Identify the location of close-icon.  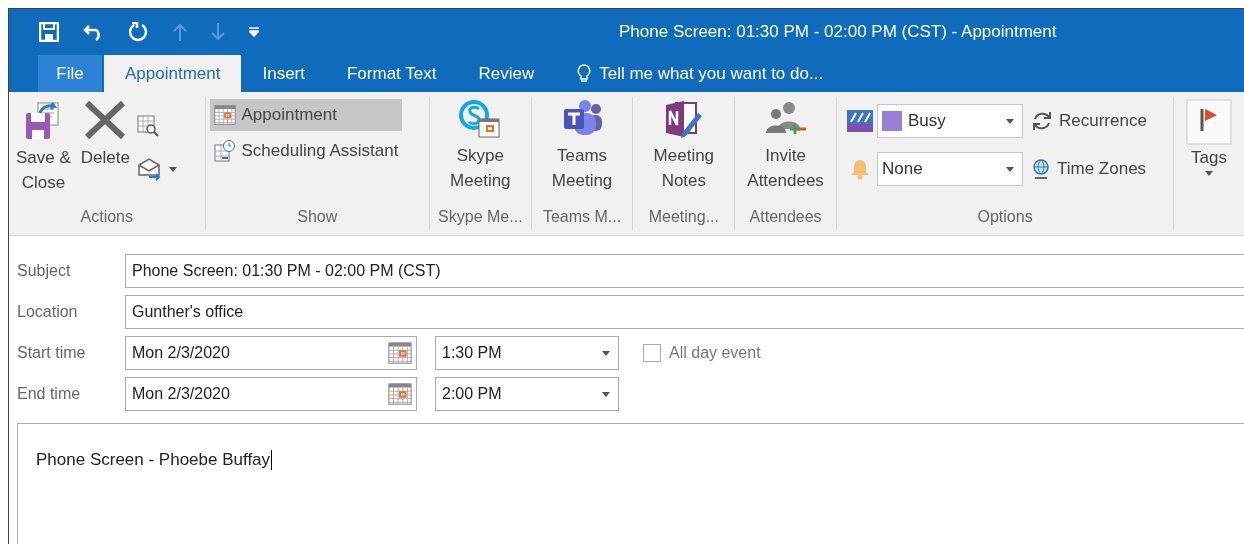
(105, 120).